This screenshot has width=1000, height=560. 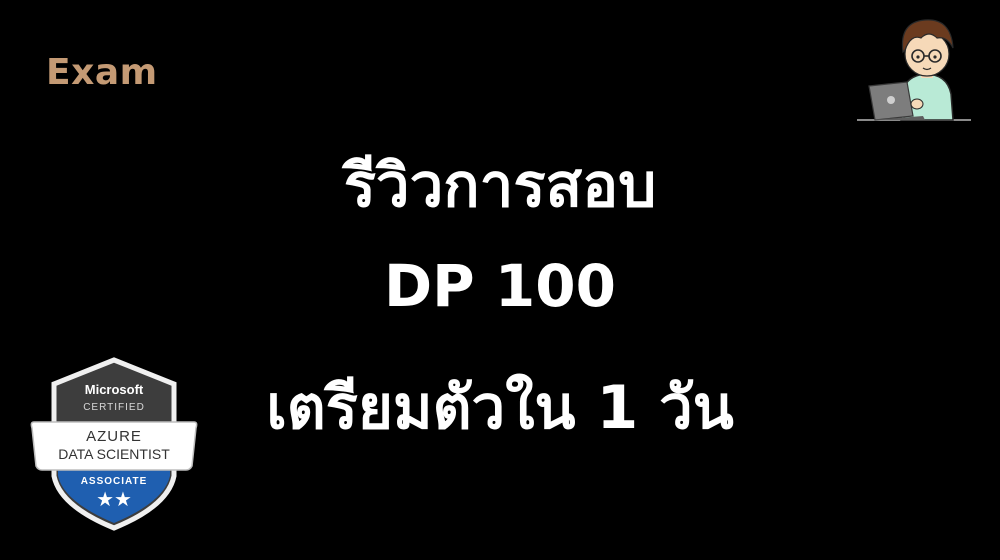 I want to click on badge-stars-icon: ★★, so click(x=114, y=500).